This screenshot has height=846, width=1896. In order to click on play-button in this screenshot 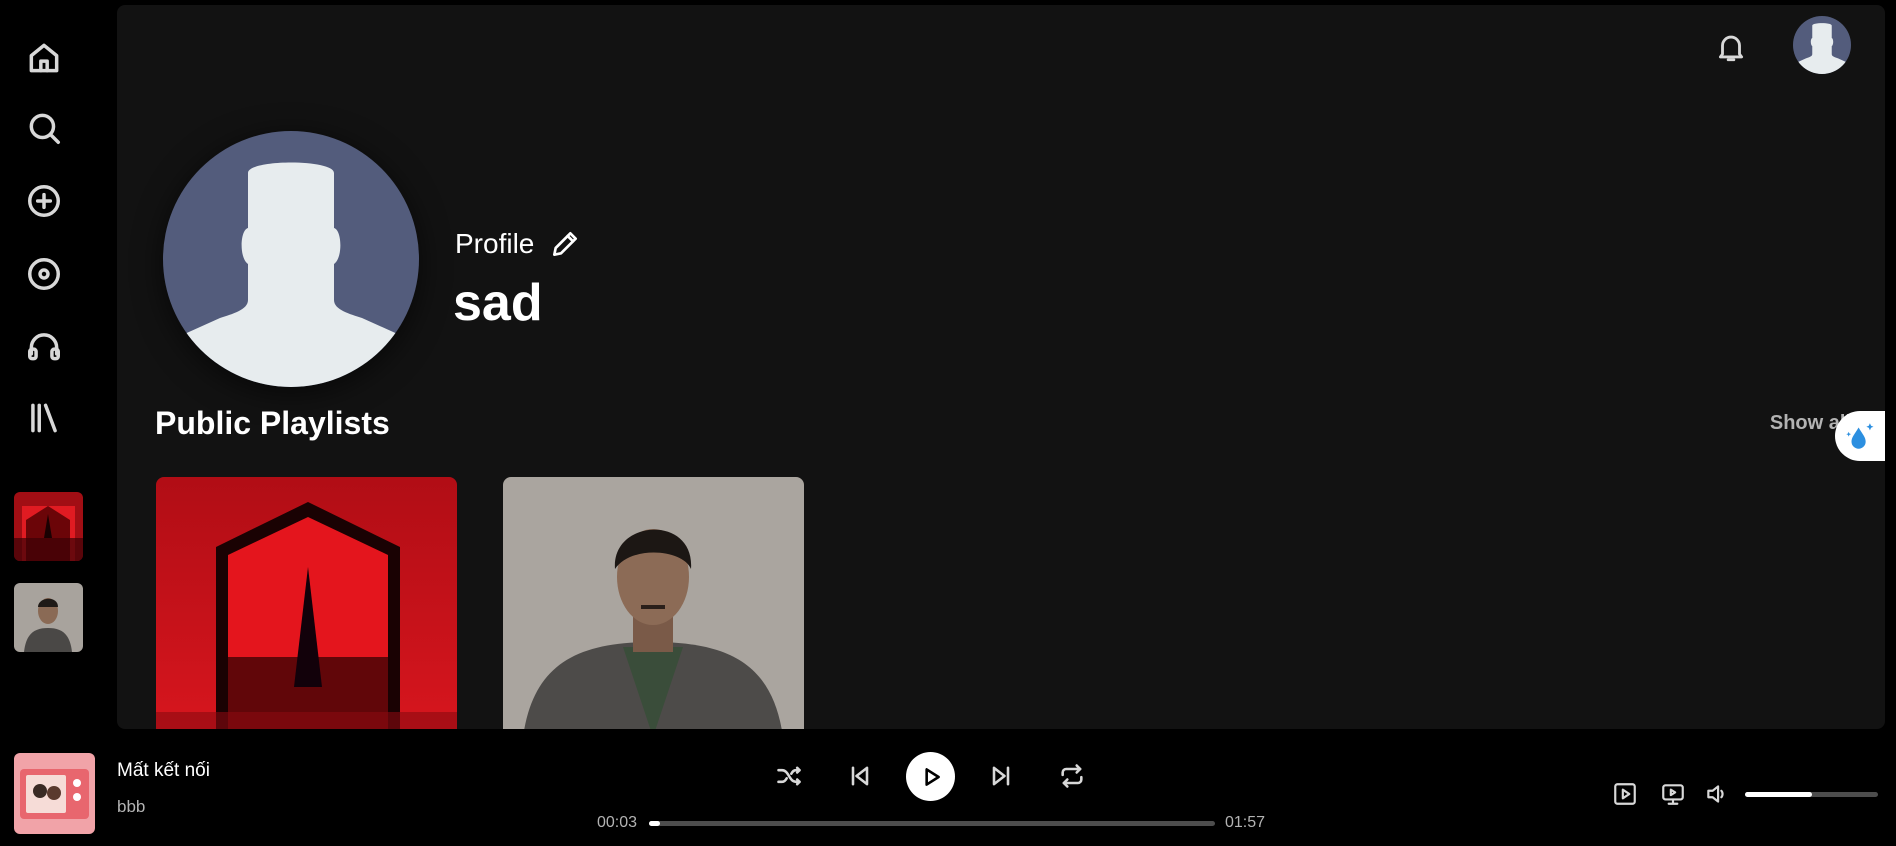, I will do `click(930, 776)`.